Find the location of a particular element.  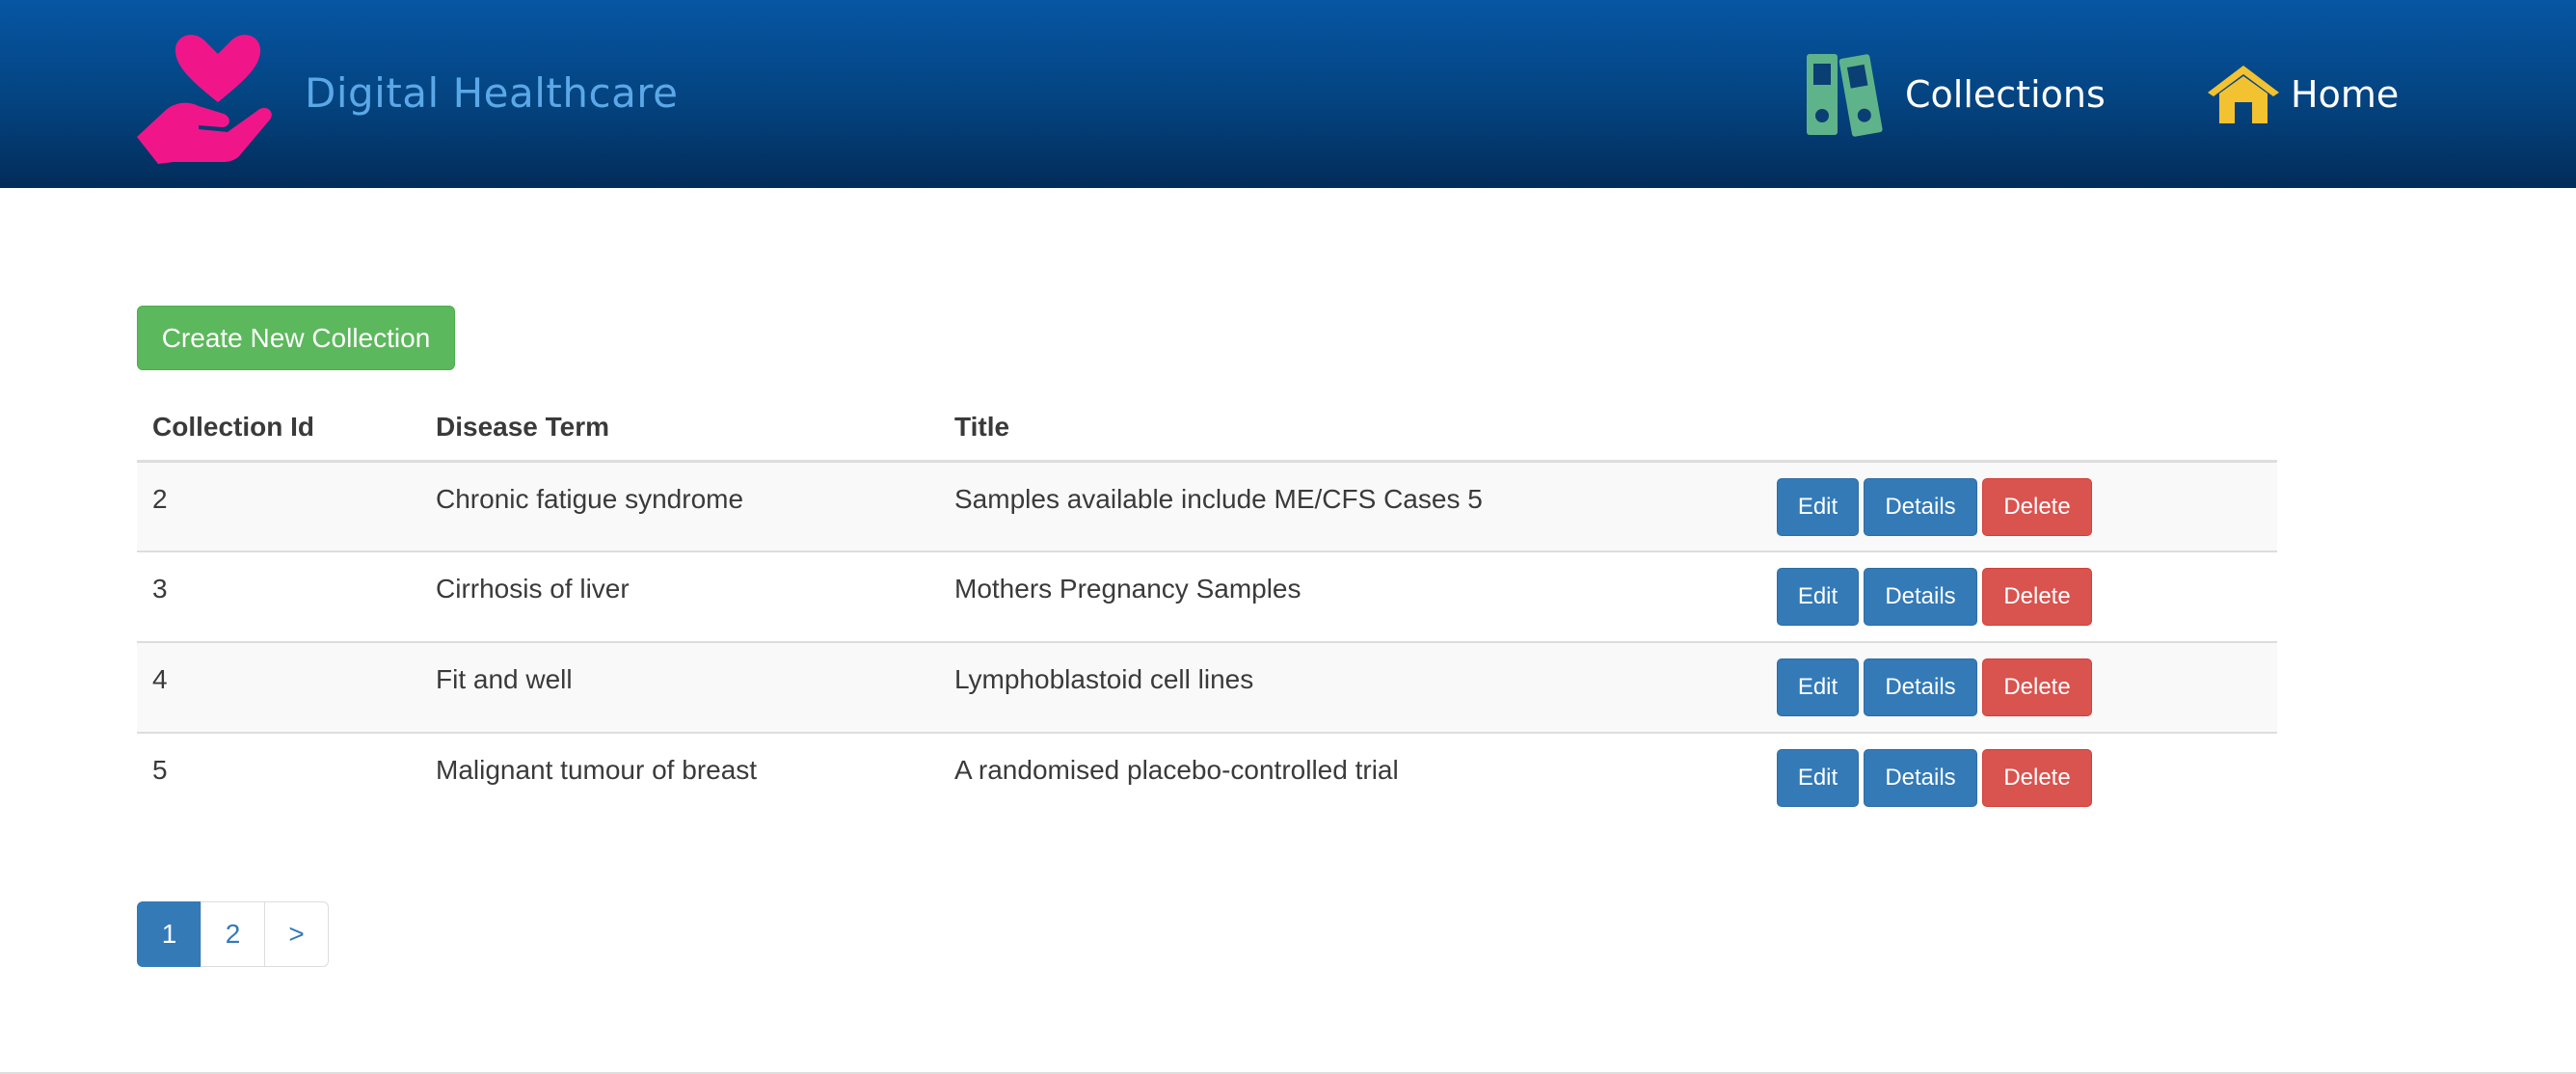

title-cell: A randomised placebo-controlled trial is located at coordinates (1350, 777).